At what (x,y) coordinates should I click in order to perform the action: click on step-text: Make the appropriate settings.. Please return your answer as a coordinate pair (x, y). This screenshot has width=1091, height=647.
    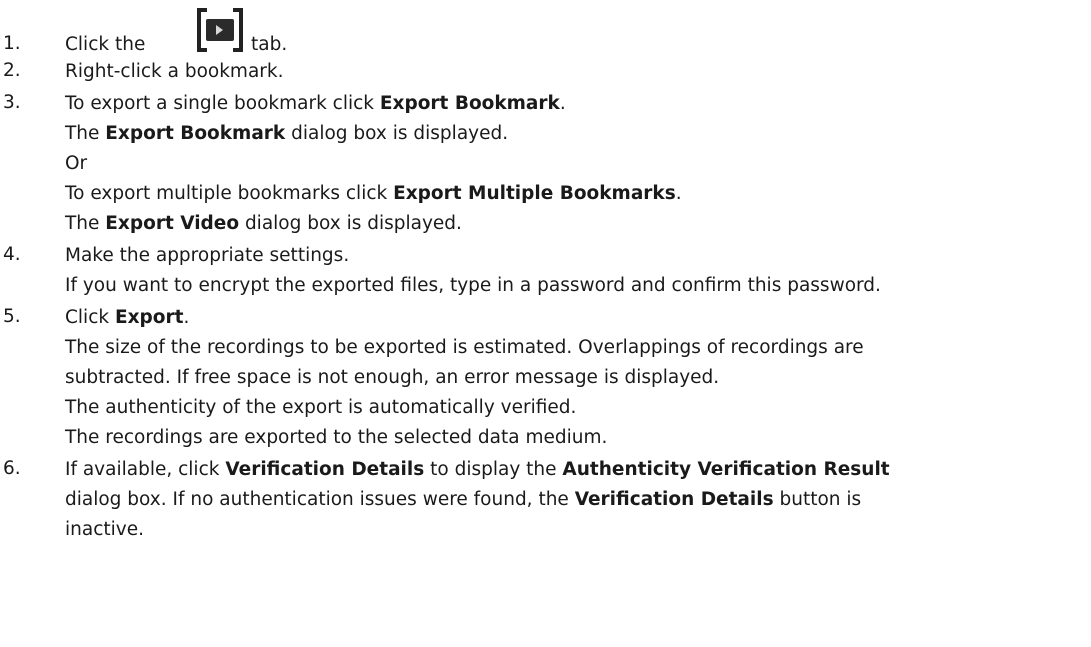
    Looking at the image, I should click on (207, 255).